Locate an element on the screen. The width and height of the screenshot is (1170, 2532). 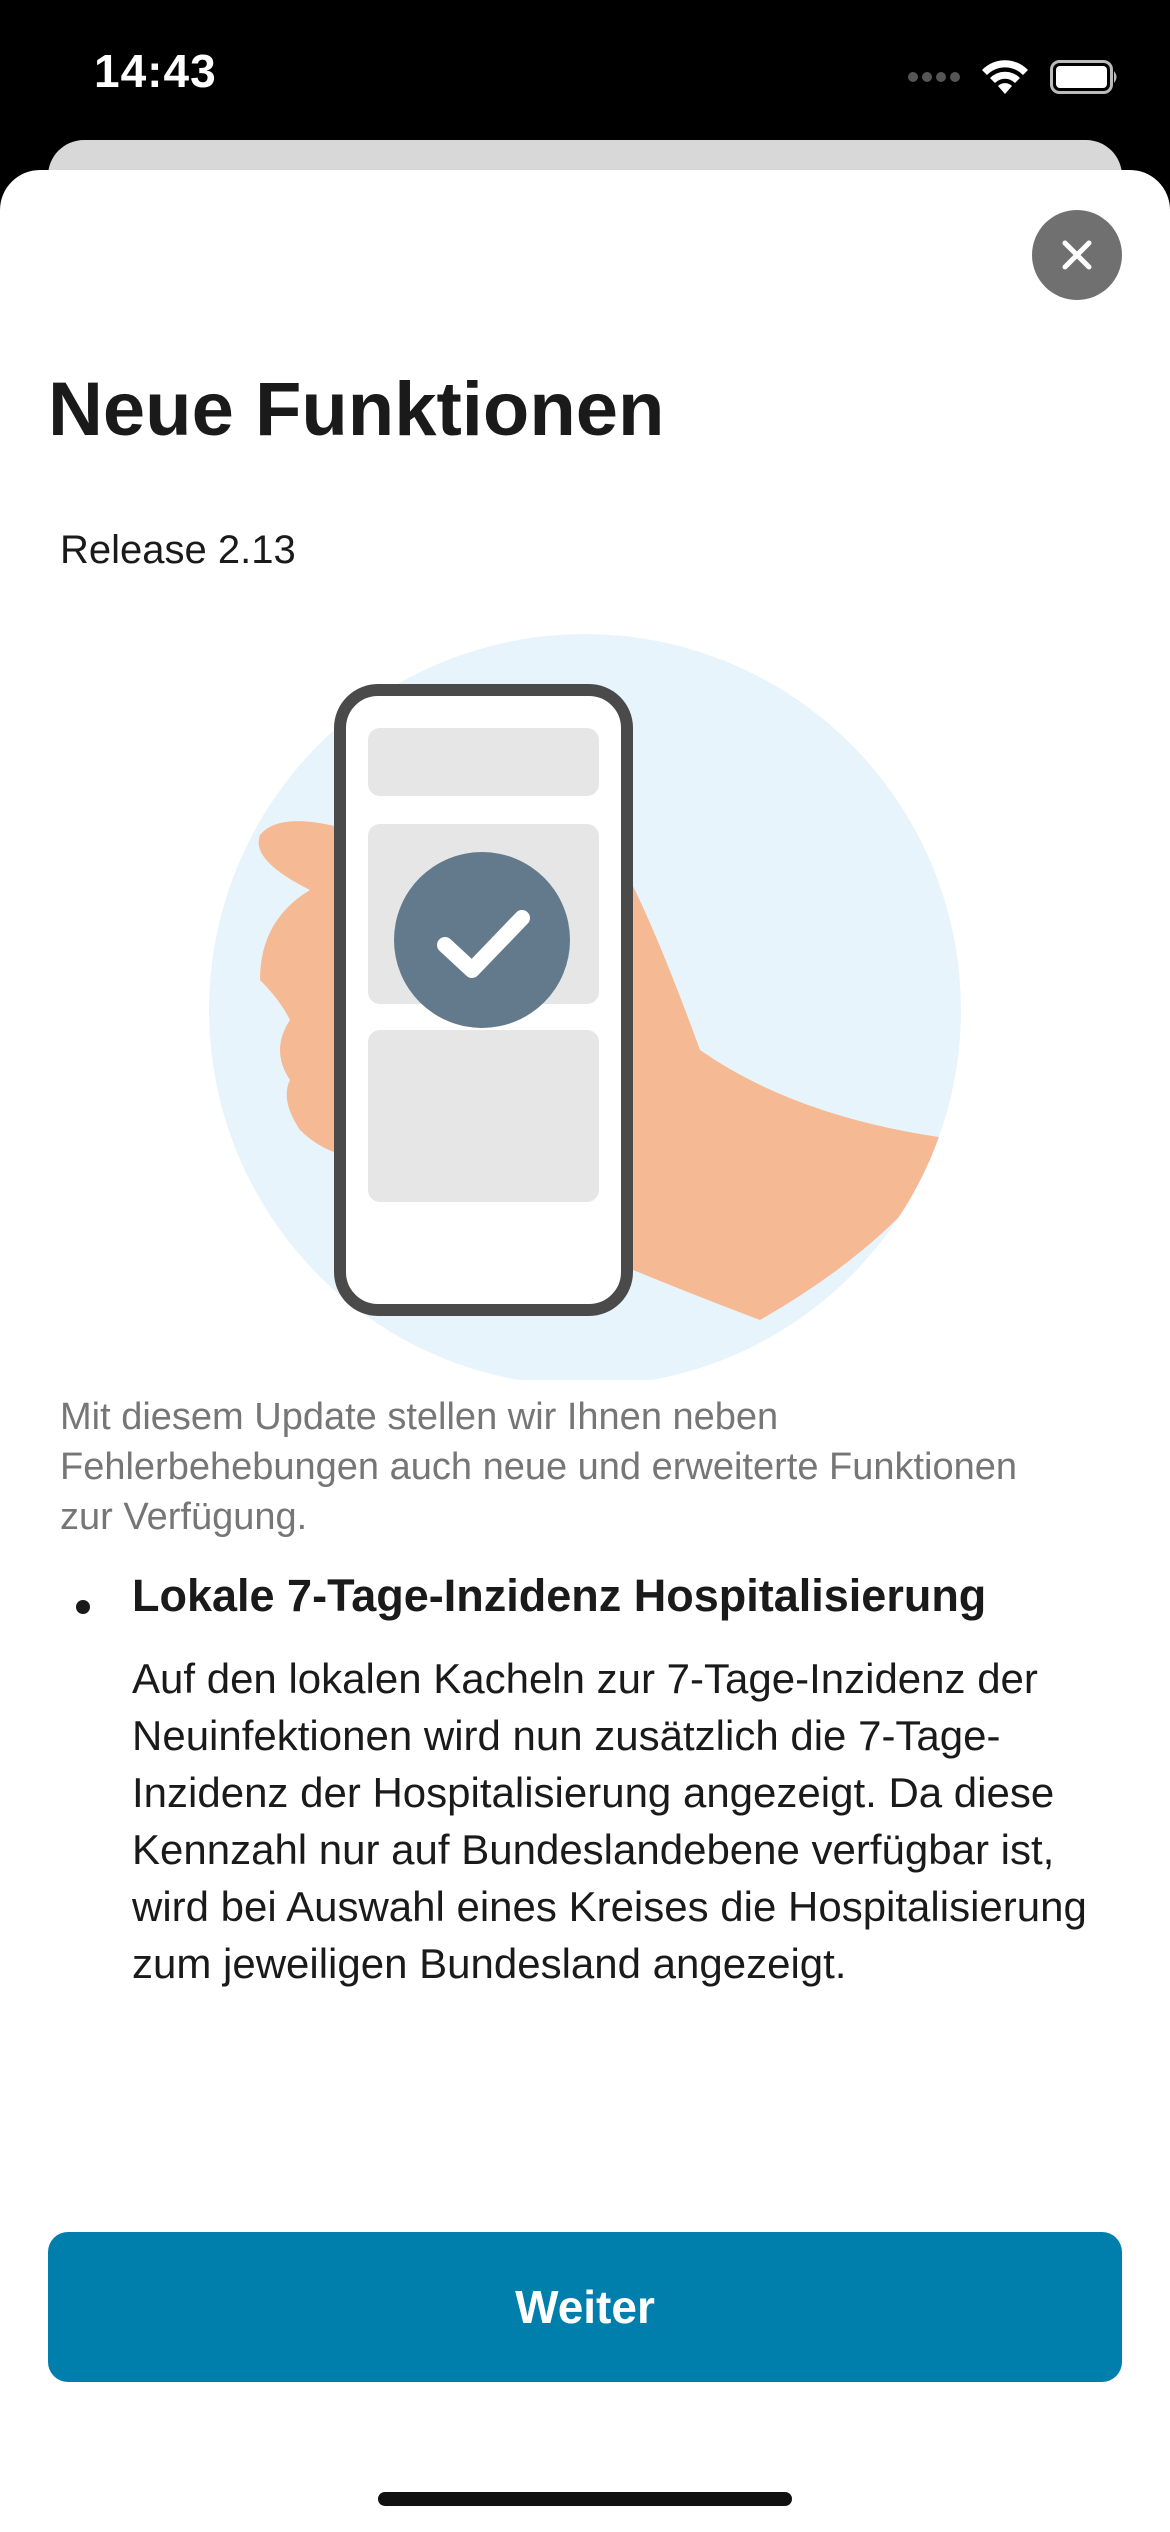
feature-bullet is located at coordinates (83, 1607).